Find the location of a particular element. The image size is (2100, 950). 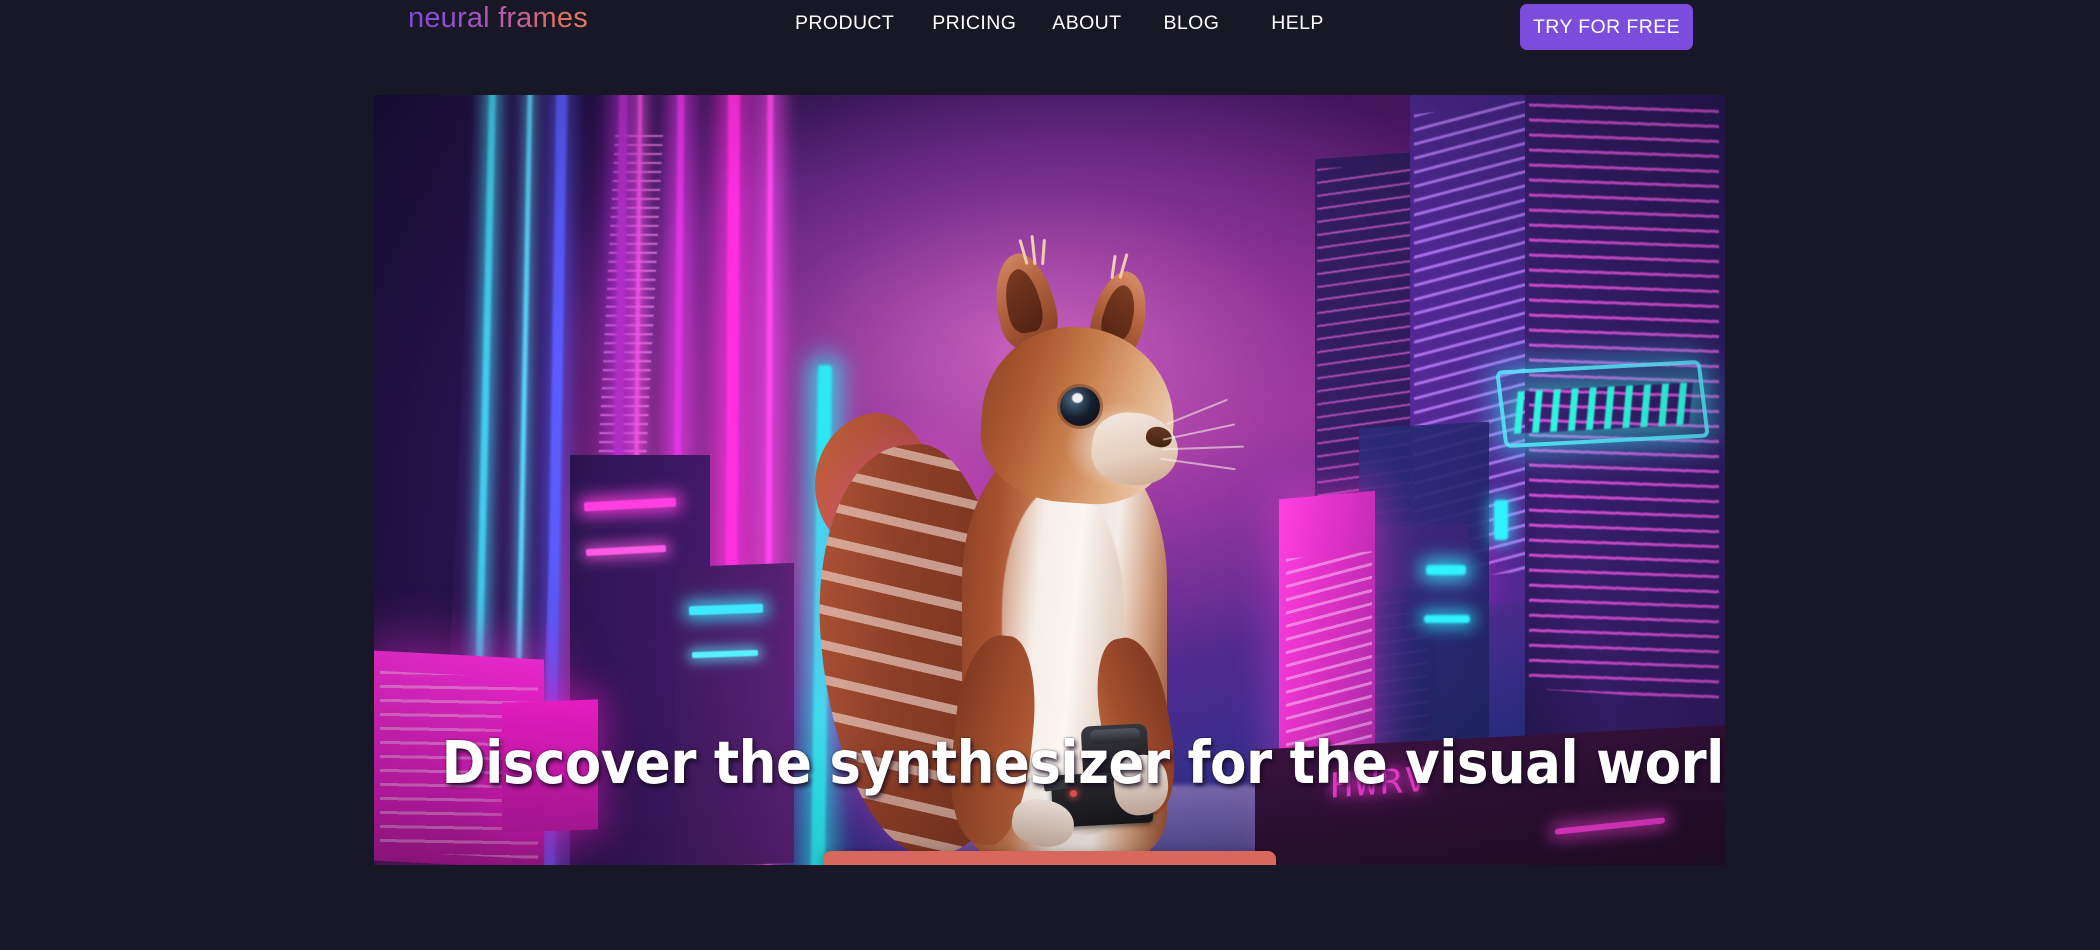

neon-accent-bar-right is located at coordinates (1610, 826).